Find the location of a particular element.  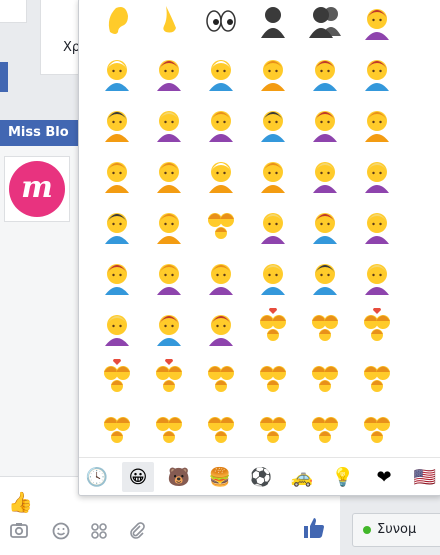

flag-icon: 🇺🇸 is located at coordinates (424, 477).